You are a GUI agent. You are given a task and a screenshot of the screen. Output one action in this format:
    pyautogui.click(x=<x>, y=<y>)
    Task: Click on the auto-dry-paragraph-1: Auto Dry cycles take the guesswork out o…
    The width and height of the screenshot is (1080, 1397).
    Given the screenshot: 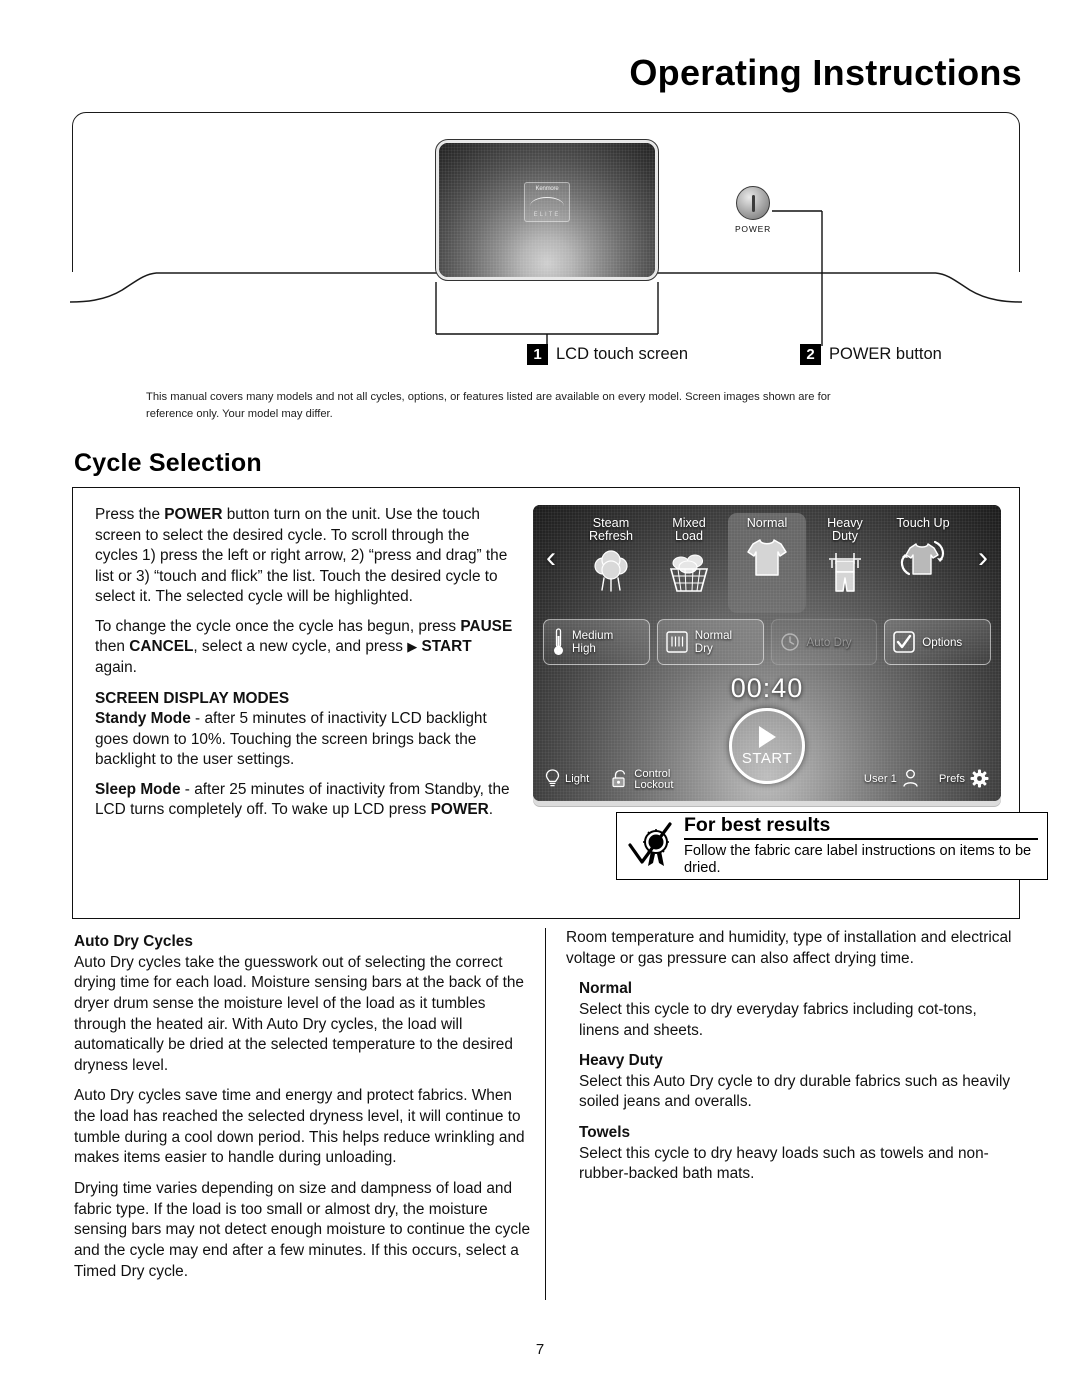 What is the action you would take?
    pyautogui.click(x=299, y=1013)
    